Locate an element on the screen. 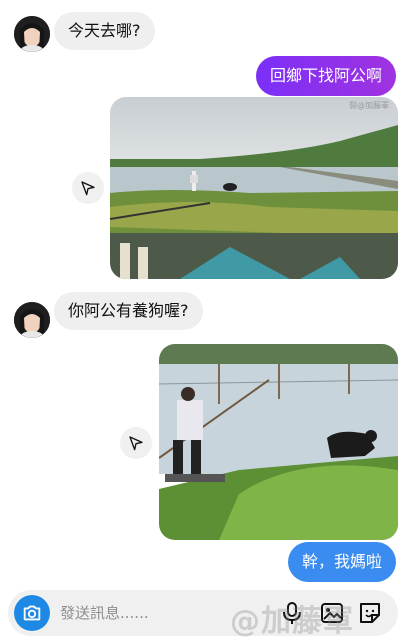 This screenshot has width=406, height=640. sticker-button is located at coordinates (370, 613).